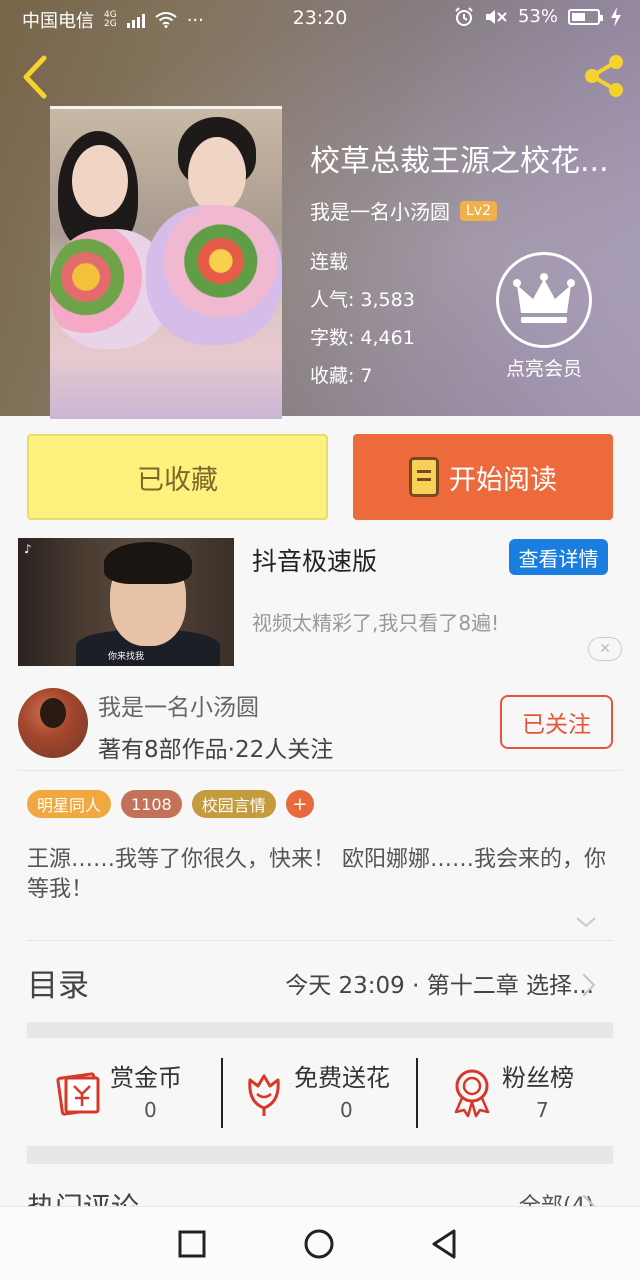 The image size is (640, 1281). I want to click on tiktok-icon: ♪, so click(28, 549).